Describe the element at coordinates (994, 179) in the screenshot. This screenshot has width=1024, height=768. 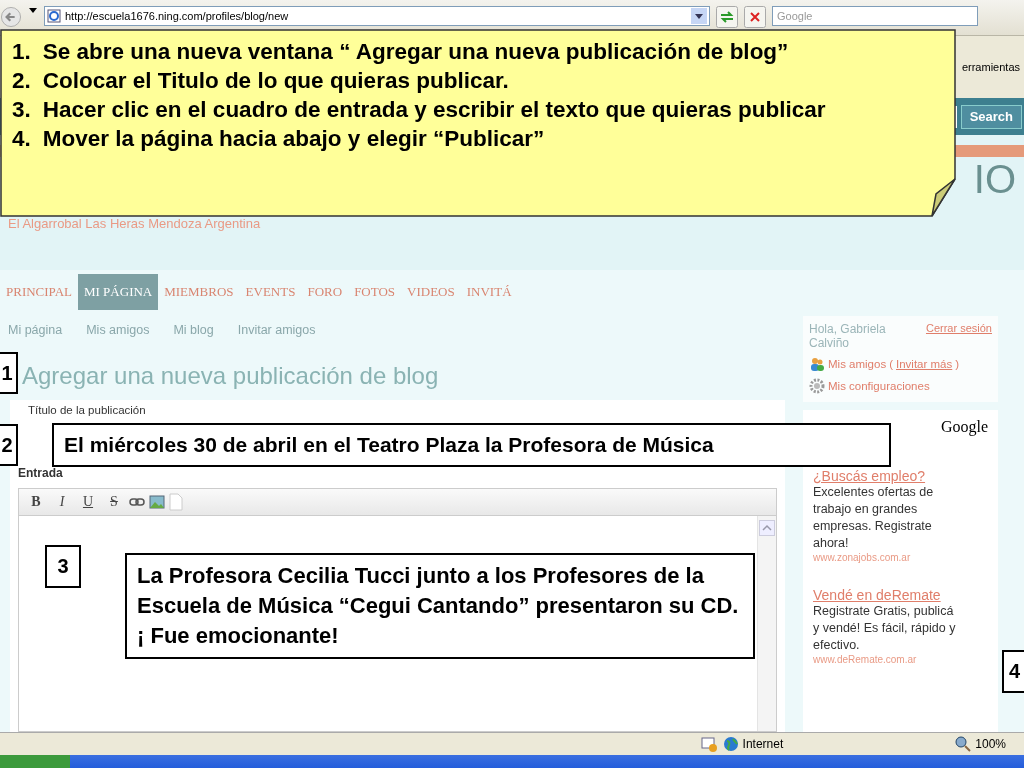
I see `site-title: IO` at that location.